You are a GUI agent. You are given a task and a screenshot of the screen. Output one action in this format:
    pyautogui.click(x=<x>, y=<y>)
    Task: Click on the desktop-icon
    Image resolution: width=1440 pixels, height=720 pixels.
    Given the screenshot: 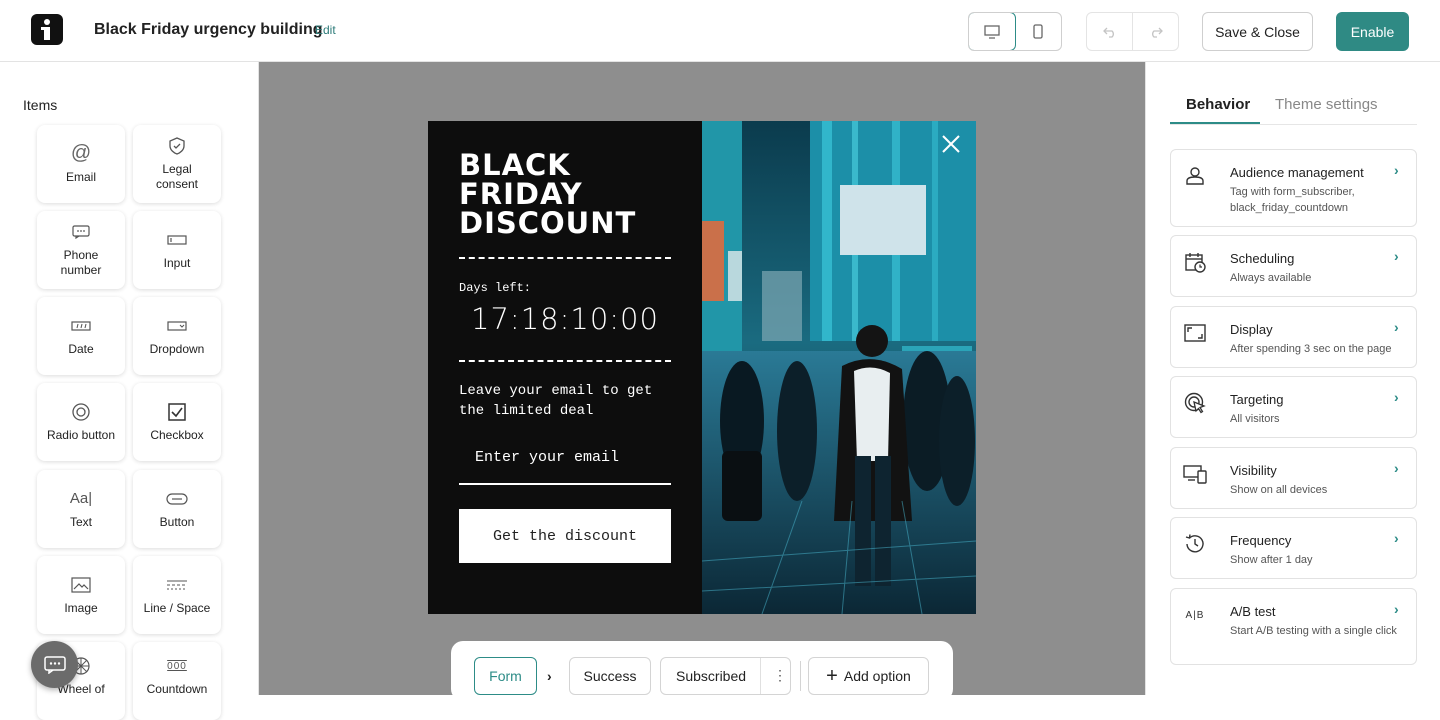 What is the action you would take?
    pyautogui.click(x=992, y=31)
    